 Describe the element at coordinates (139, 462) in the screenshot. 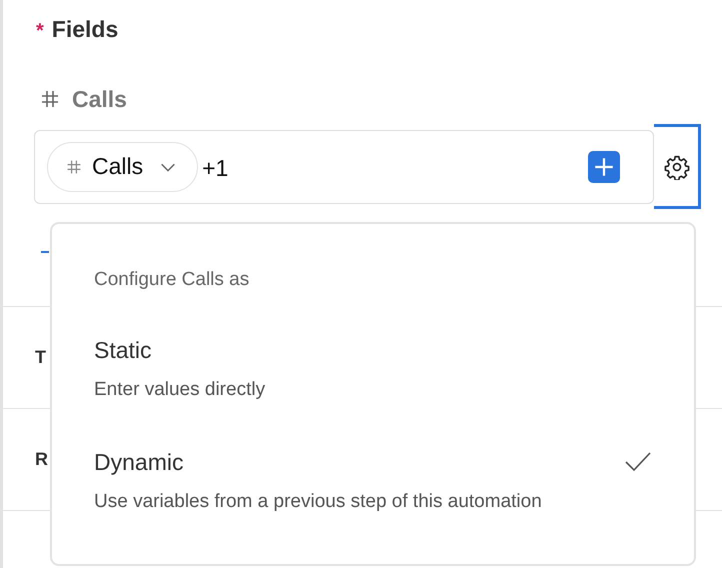

I see `option-title: Dynamic` at that location.